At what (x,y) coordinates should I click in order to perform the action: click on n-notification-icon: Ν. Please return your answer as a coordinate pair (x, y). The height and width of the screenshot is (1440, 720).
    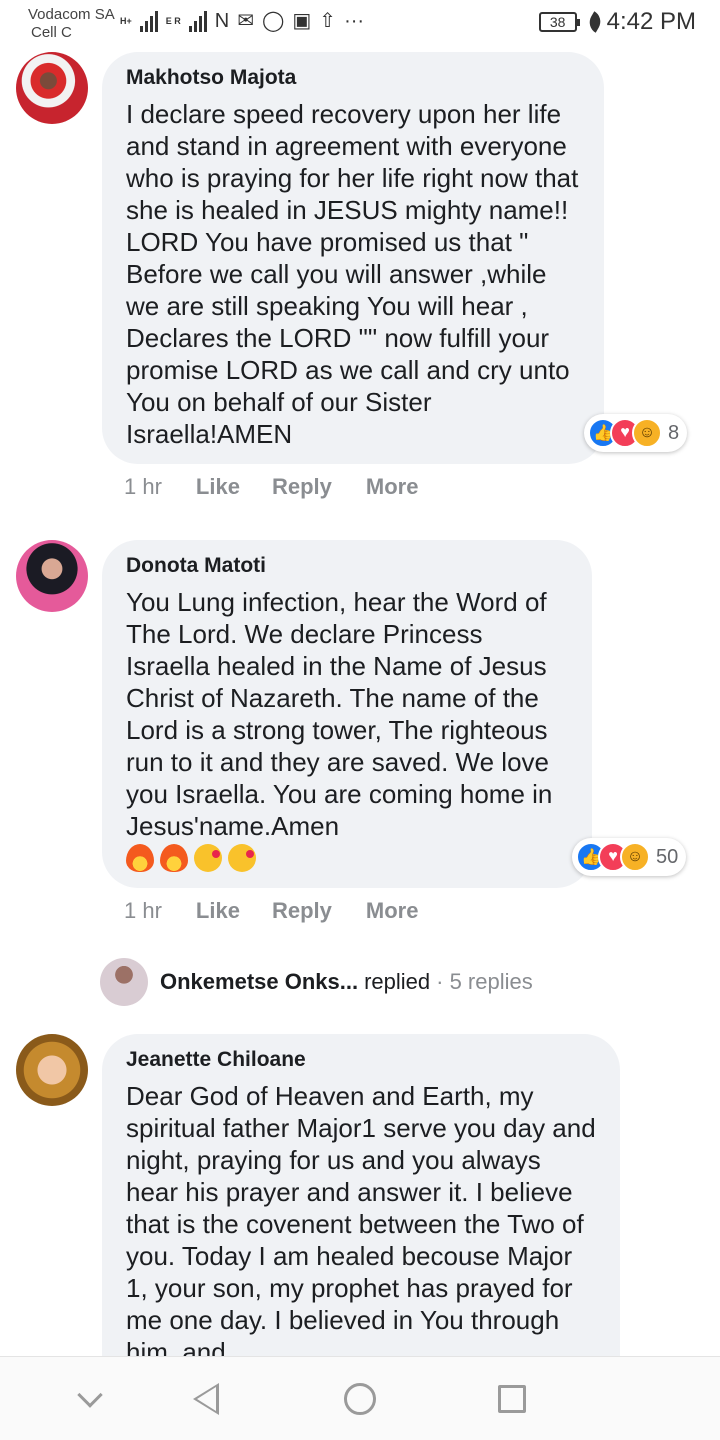
    Looking at the image, I should click on (222, 21).